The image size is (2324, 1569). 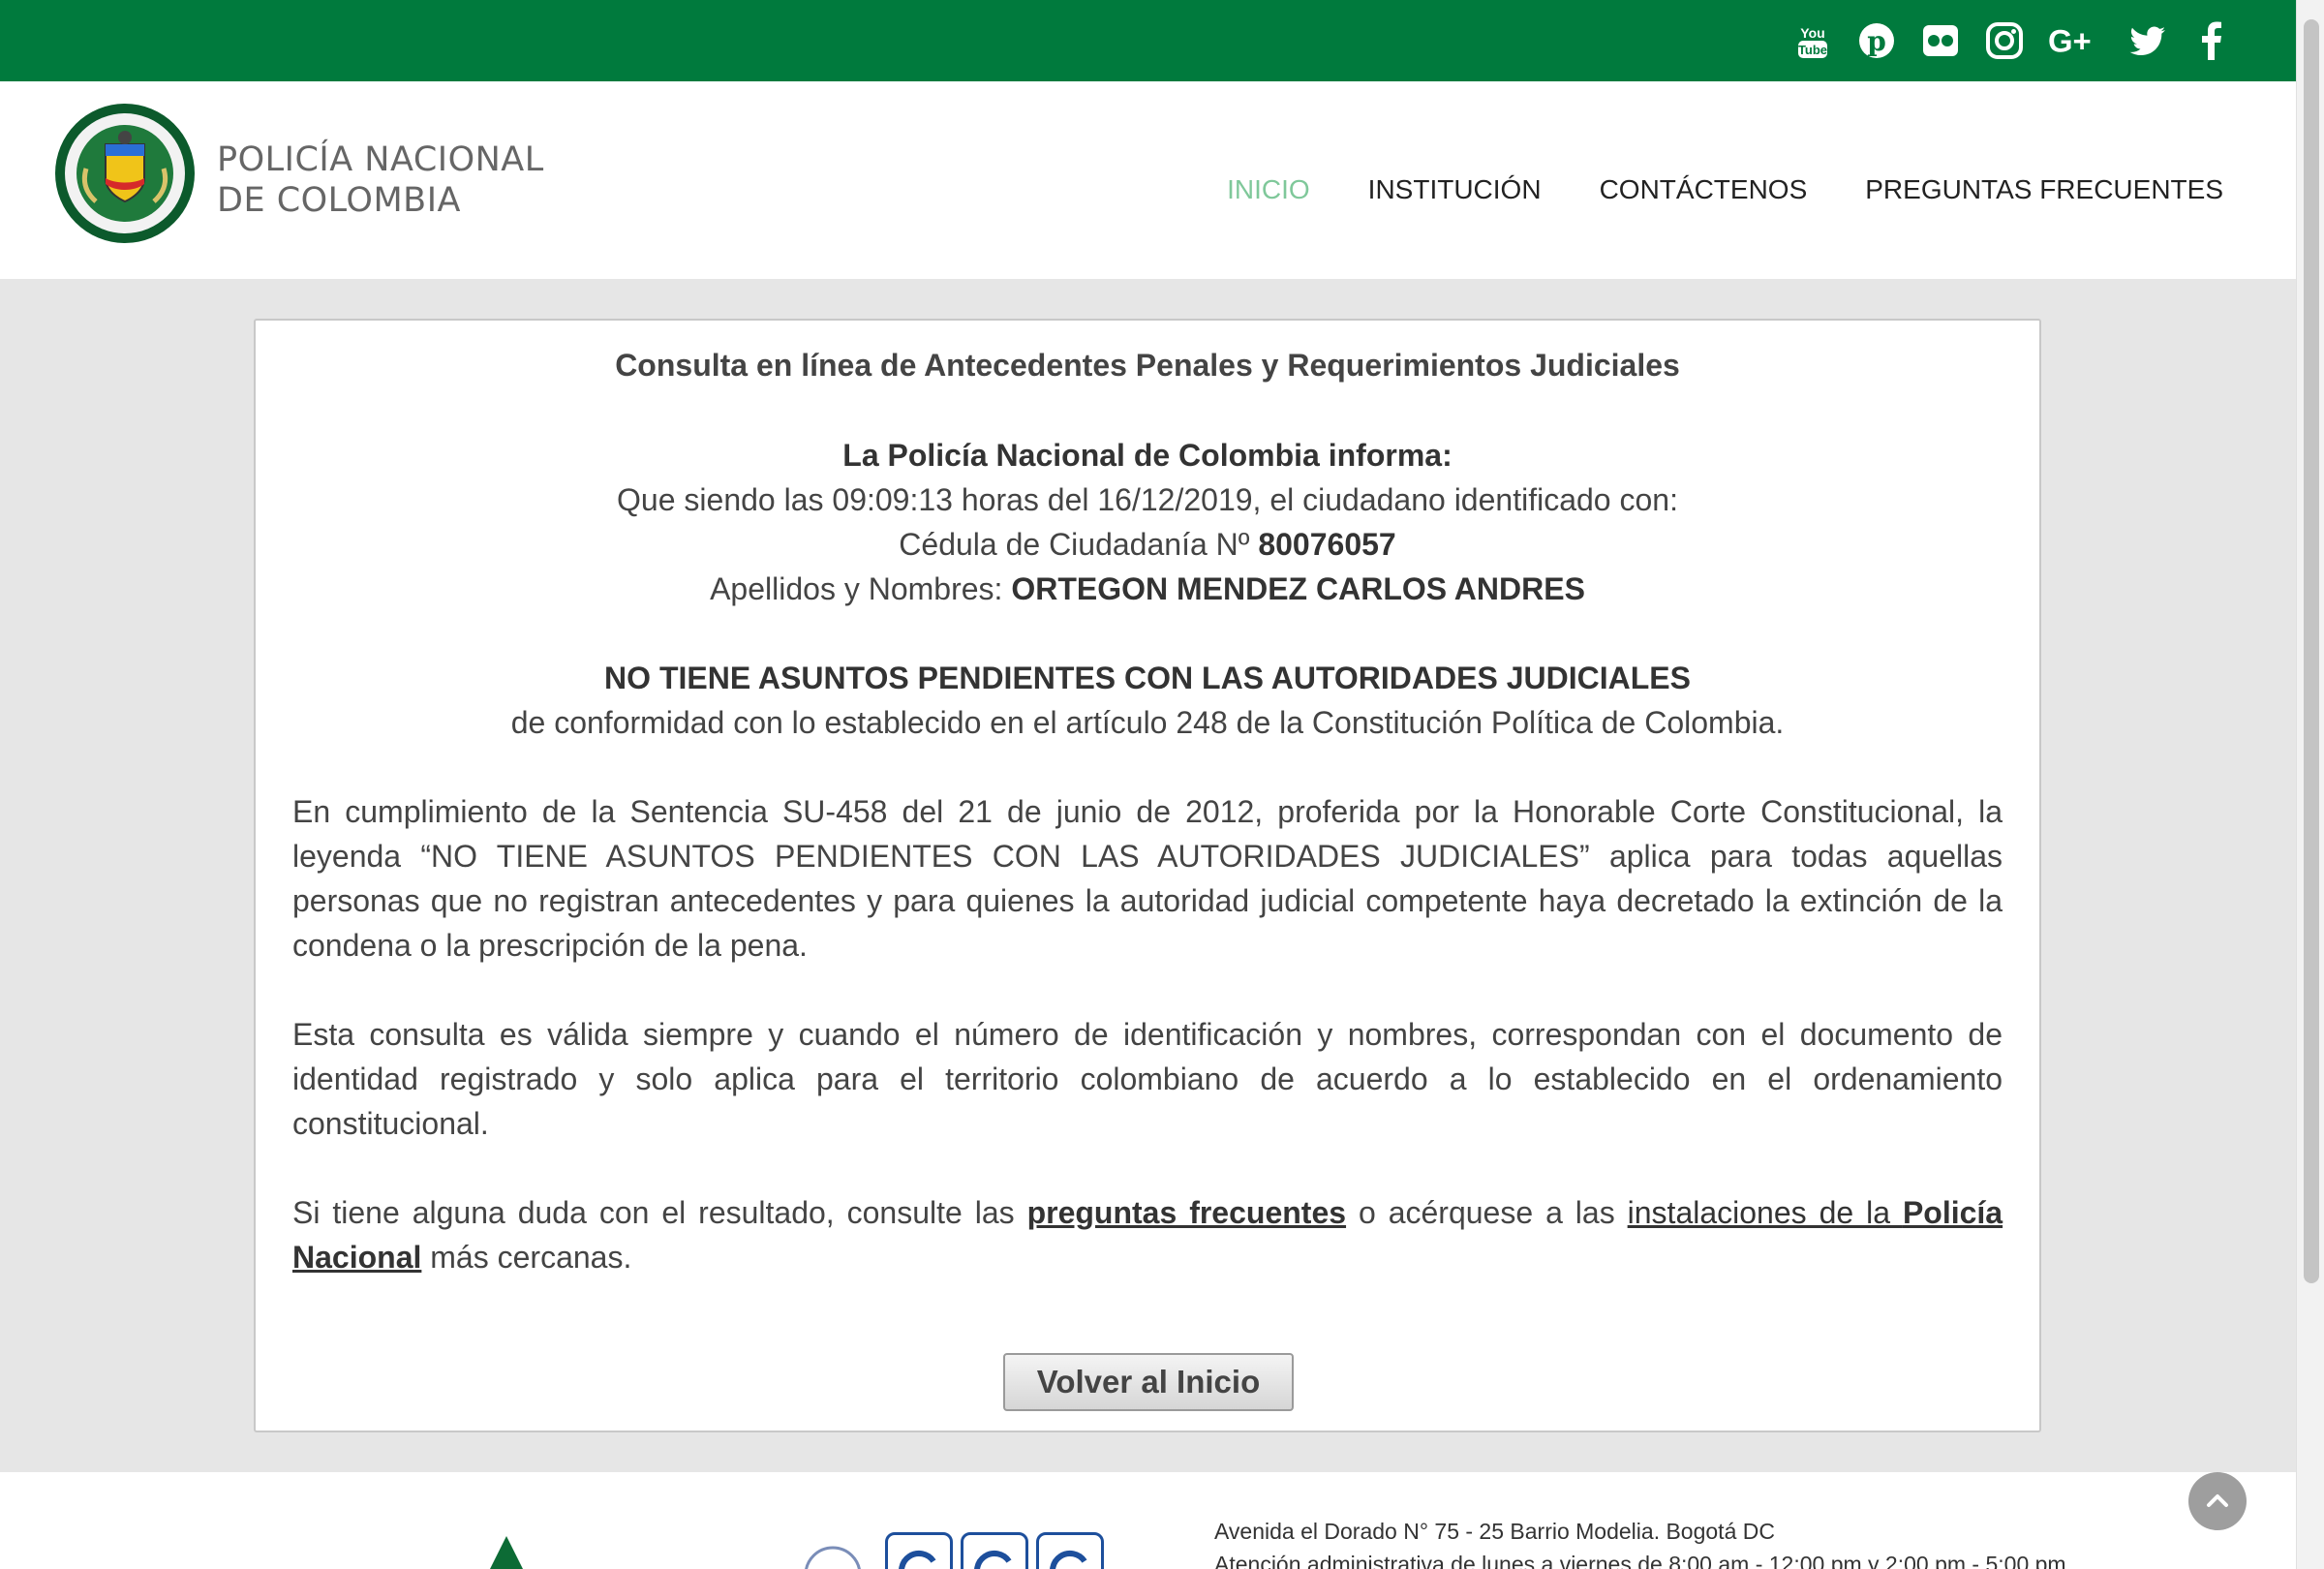 I want to click on footer-triangle-logo, so click(x=506, y=1552).